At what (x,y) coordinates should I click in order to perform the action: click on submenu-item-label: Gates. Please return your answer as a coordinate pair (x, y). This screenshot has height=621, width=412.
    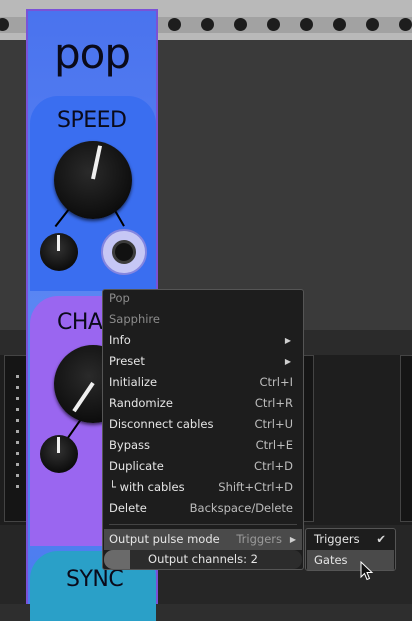
    Looking at the image, I should click on (331, 560).